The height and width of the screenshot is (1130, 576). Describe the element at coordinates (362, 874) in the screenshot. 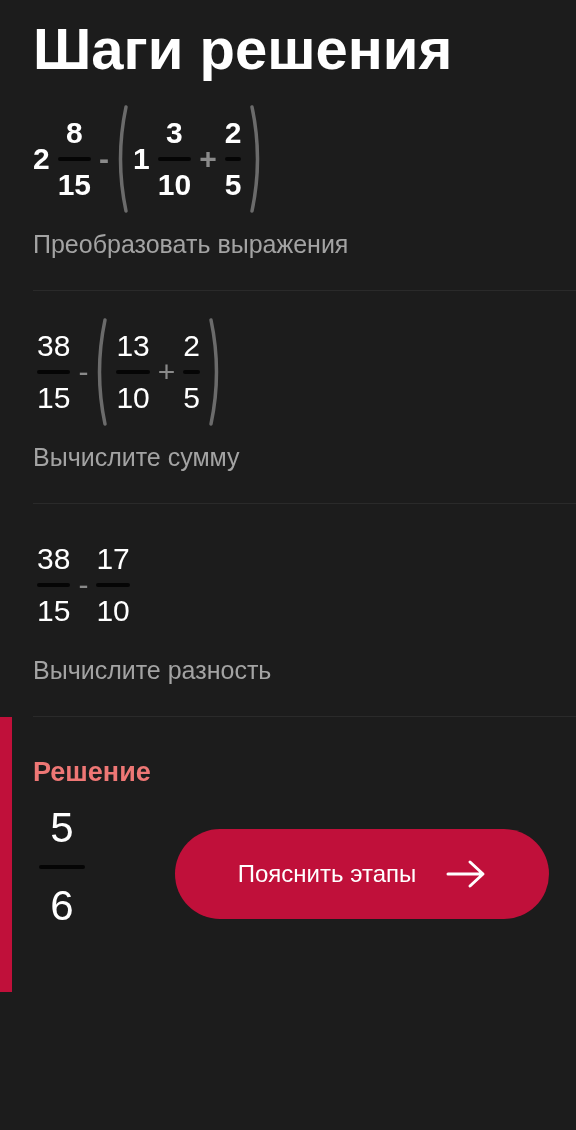

I see `explain-steps-button: Пояснить этапы` at that location.